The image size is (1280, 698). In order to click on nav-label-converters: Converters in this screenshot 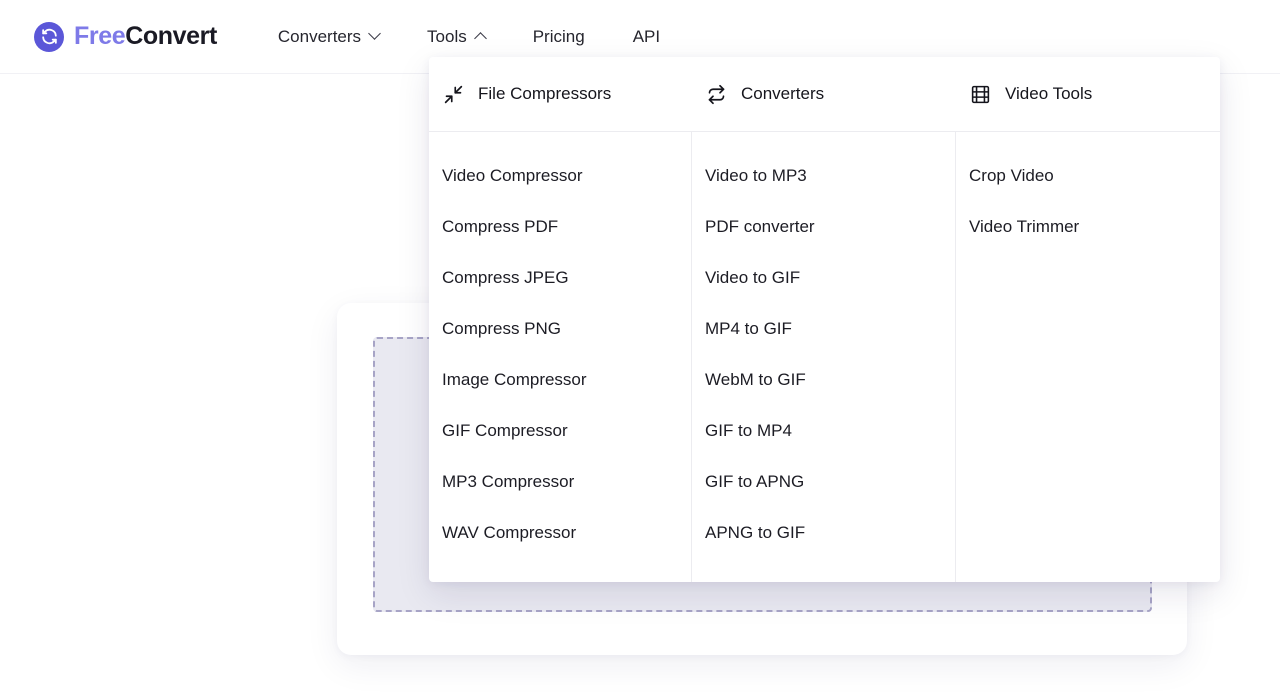, I will do `click(319, 36)`.